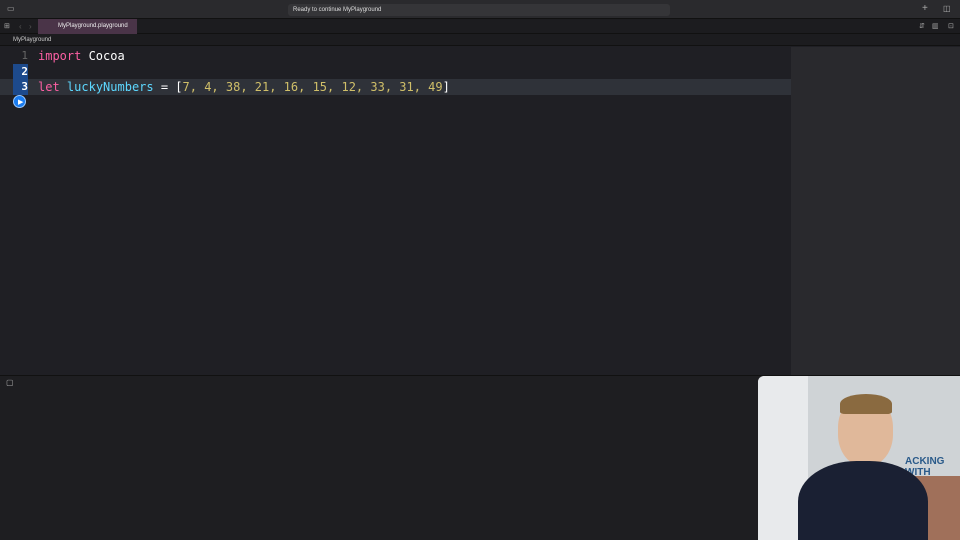  What do you see at coordinates (110, 87) in the screenshot?
I see `identifier: luckyNumbers` at bounding box center [110, 87].